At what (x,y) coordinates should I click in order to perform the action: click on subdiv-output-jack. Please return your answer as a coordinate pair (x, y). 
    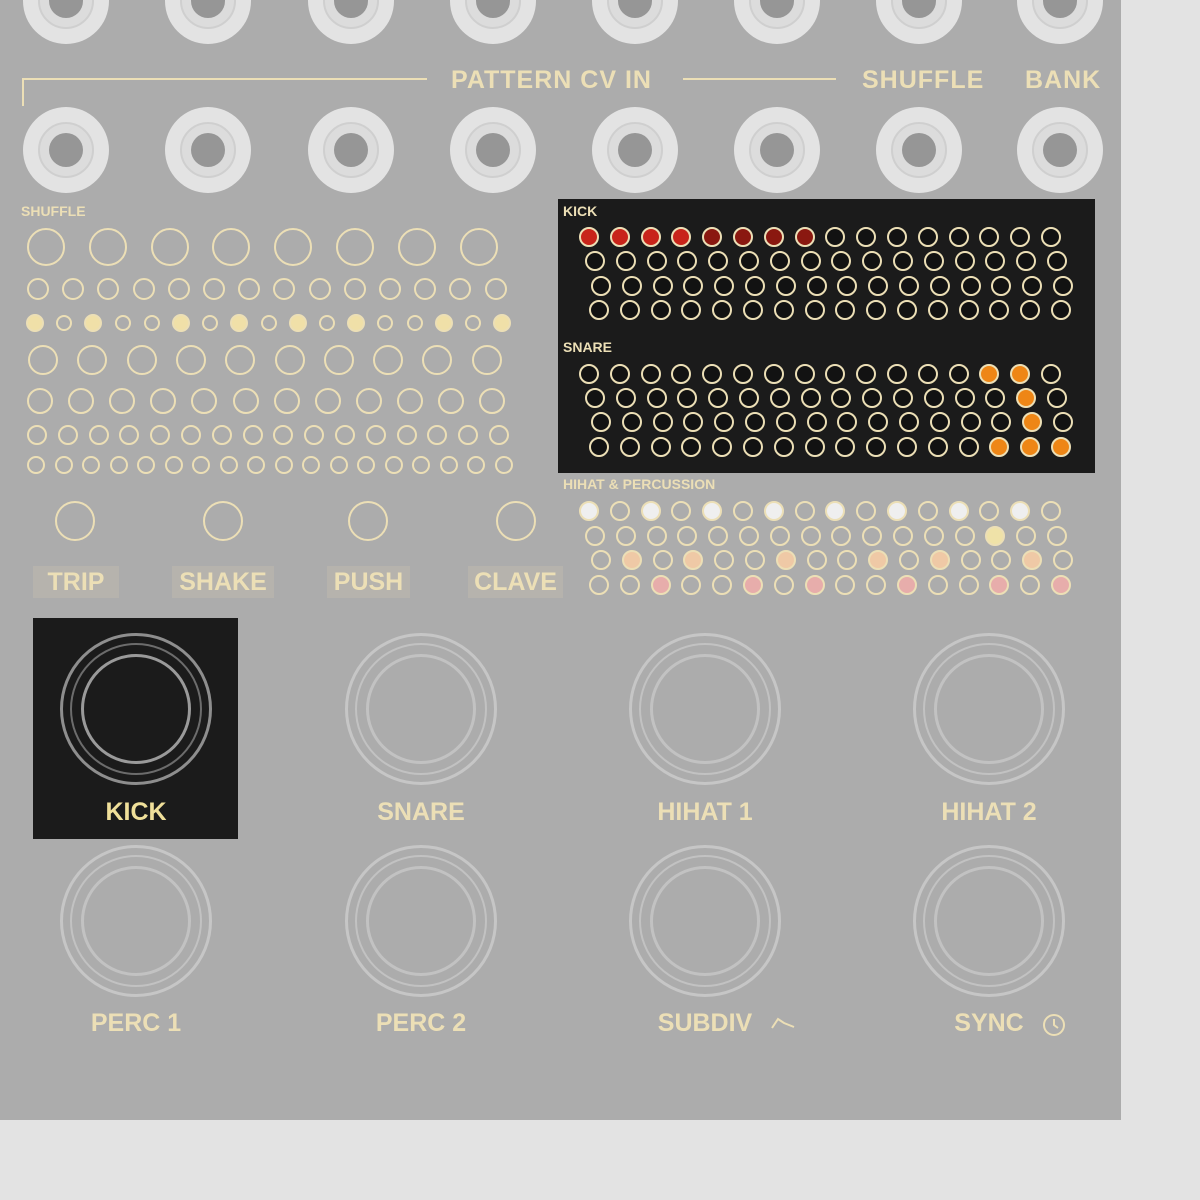
    Looking at the image, I should click on (705, 921).